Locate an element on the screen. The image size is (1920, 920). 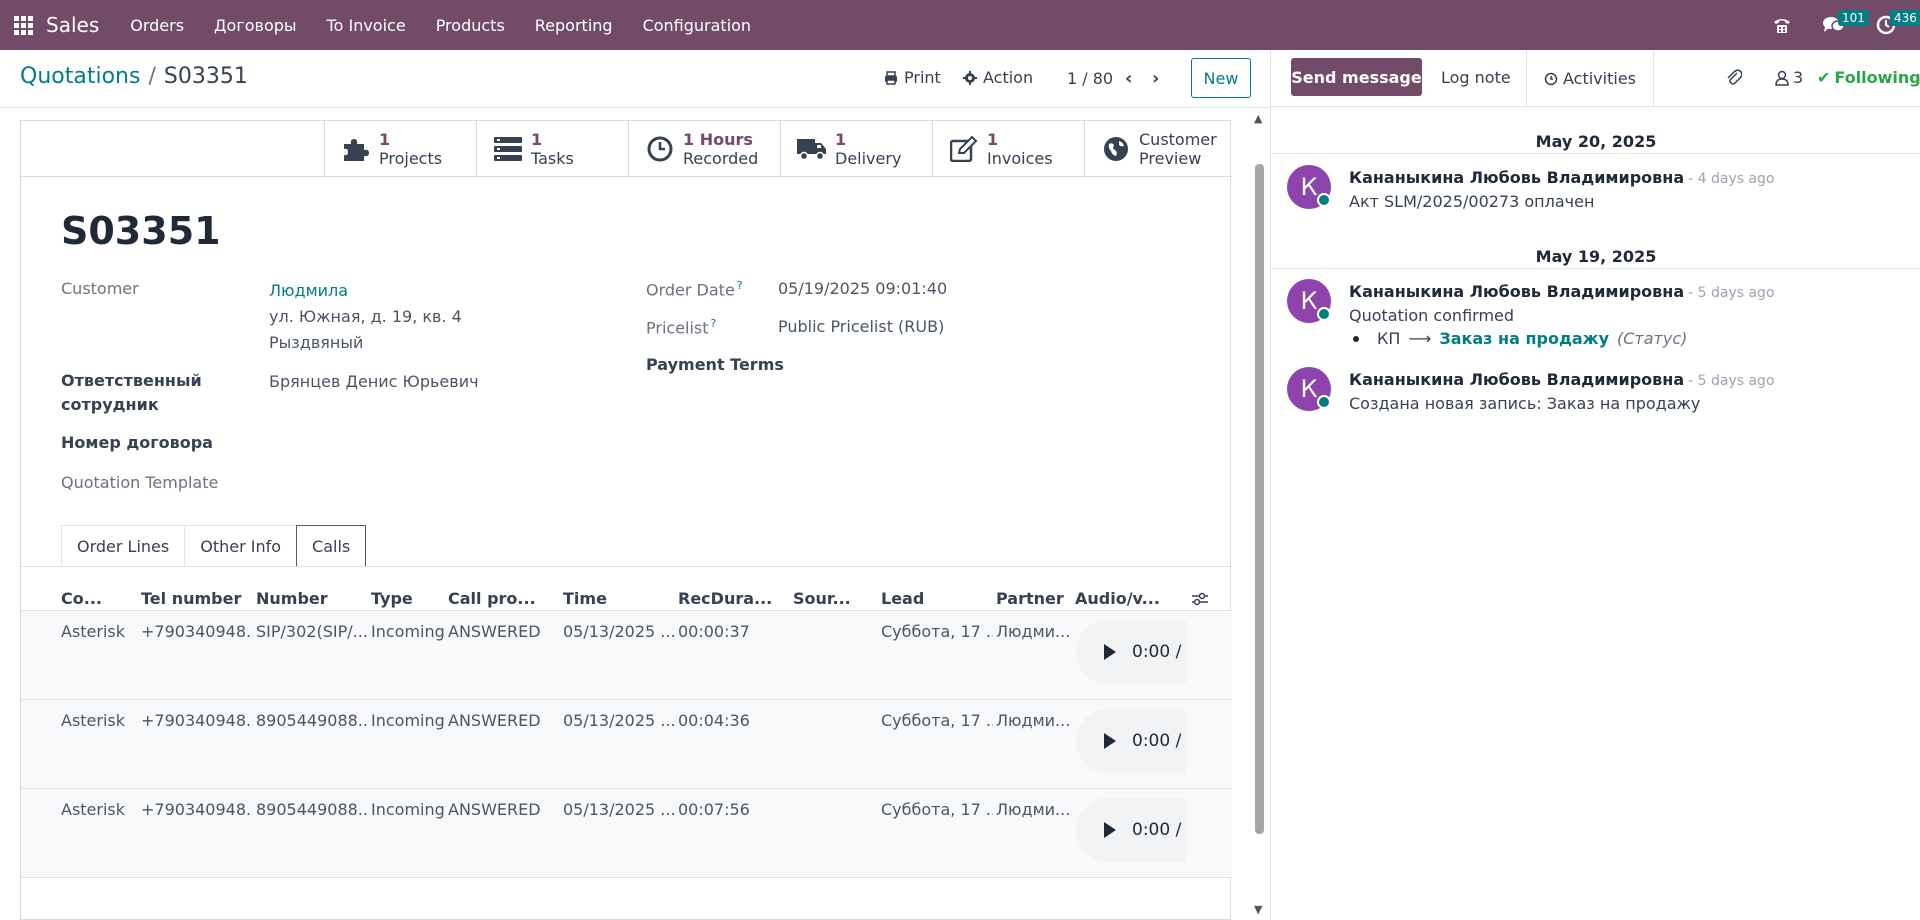
new-button: New is located at coordinates (1221, 78).